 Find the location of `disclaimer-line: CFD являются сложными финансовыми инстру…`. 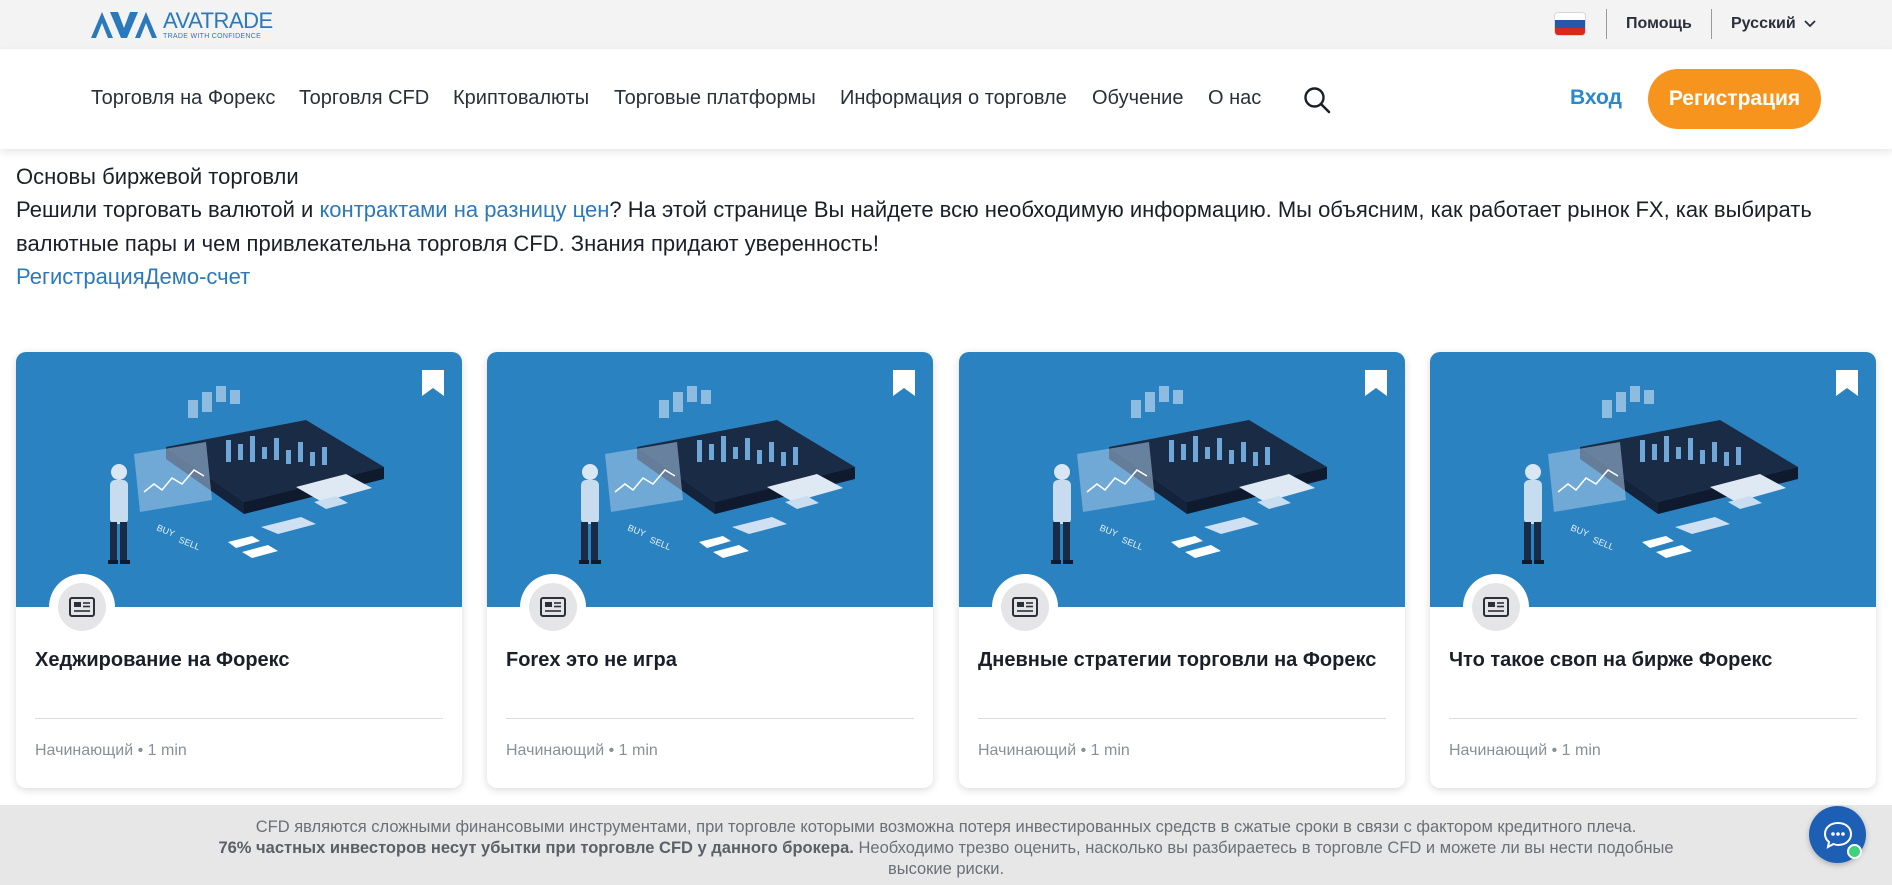

disclaimer-line: CFD являются сложными финансовыми инстру… is located at coordinates (946, 827).